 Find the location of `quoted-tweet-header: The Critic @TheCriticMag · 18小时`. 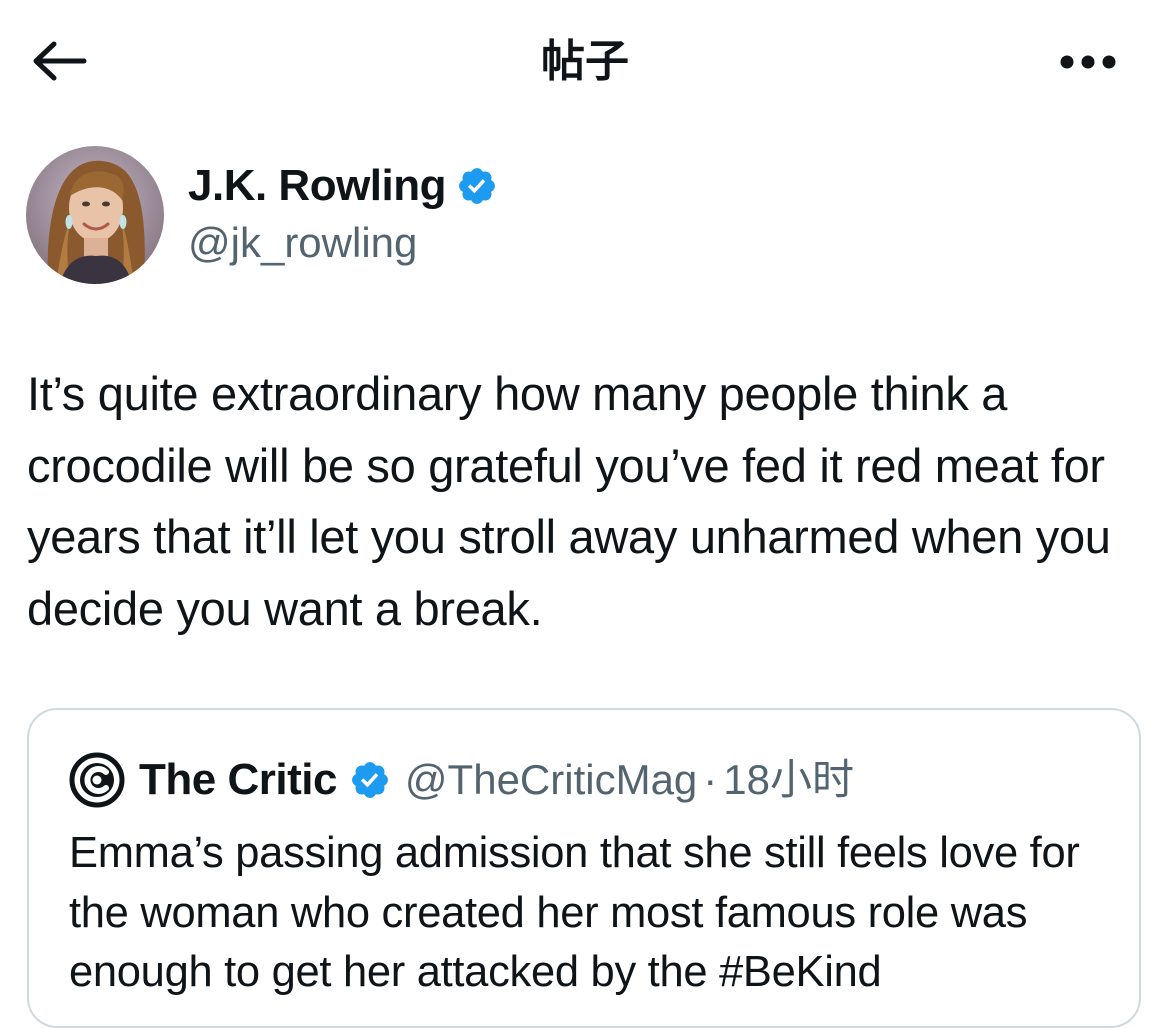

quoted-tweet-header: The Critic @TheCriticMag · 18小时 is located at coordinates (461, 780).